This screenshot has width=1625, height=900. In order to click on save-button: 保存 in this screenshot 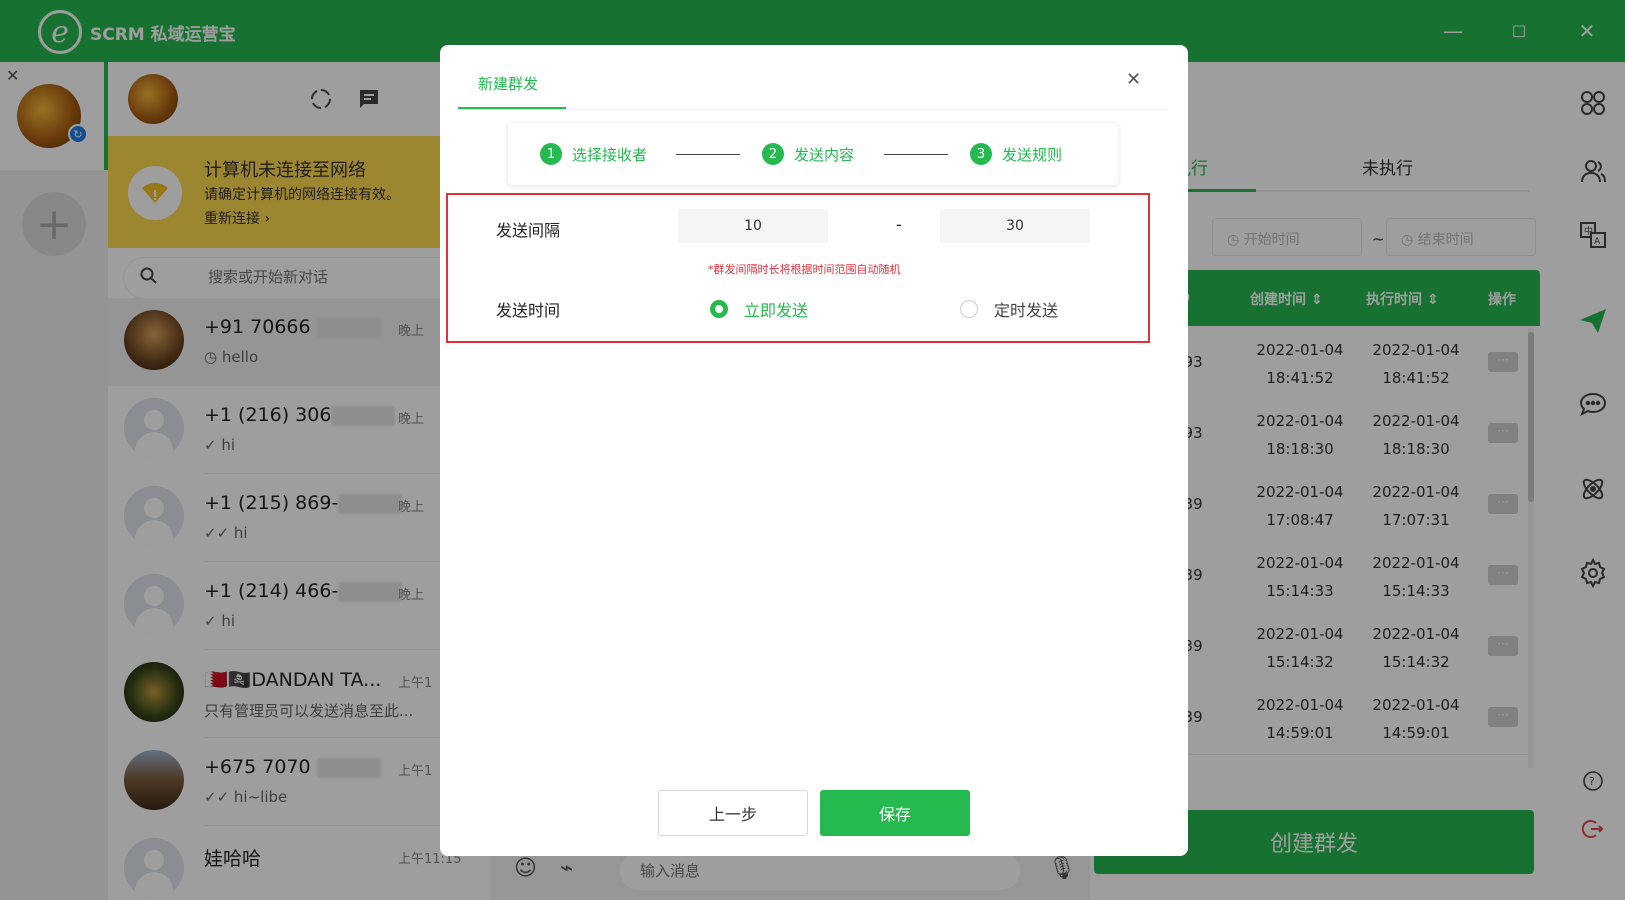, I will do `click(895, 813)`.